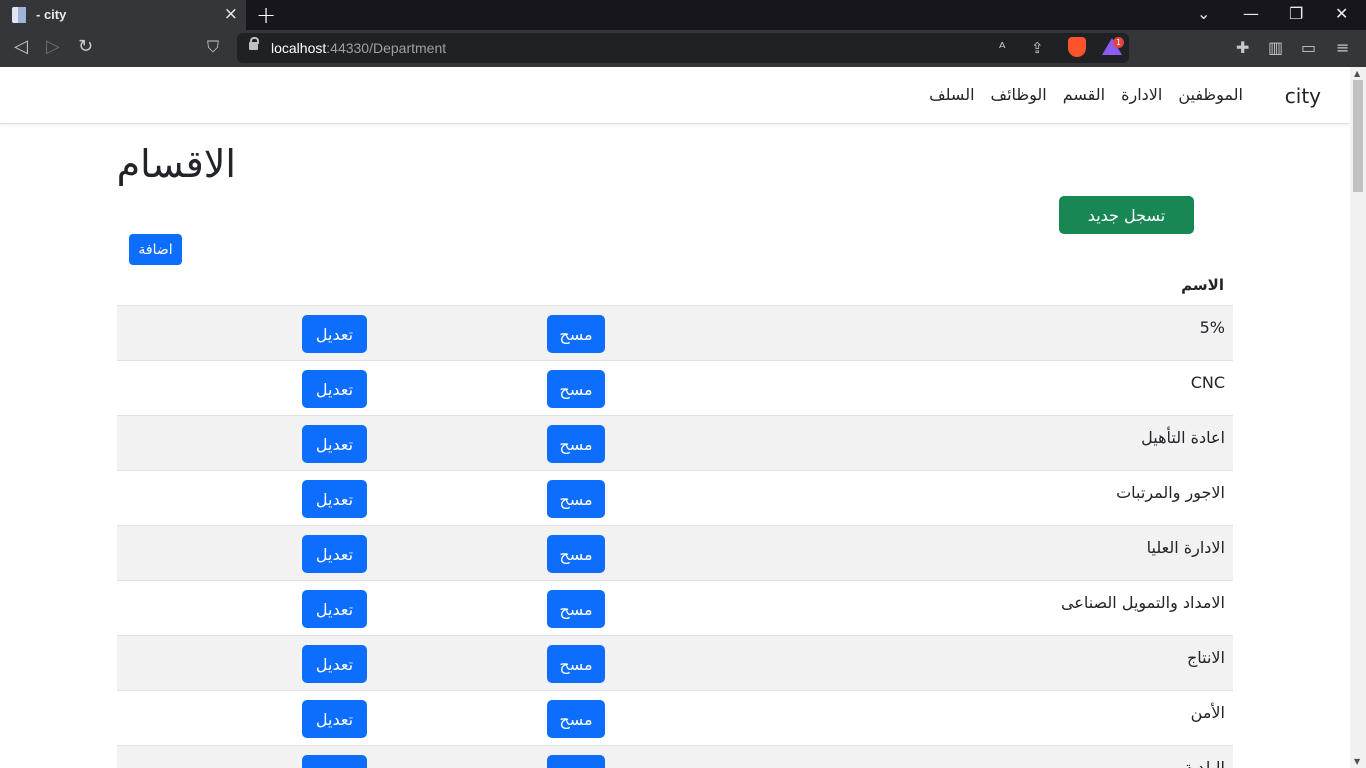  What do you see at coordinates (51, 14) in the screenshot?
I see `tab-title: - city` at bounding box center [51, 14].